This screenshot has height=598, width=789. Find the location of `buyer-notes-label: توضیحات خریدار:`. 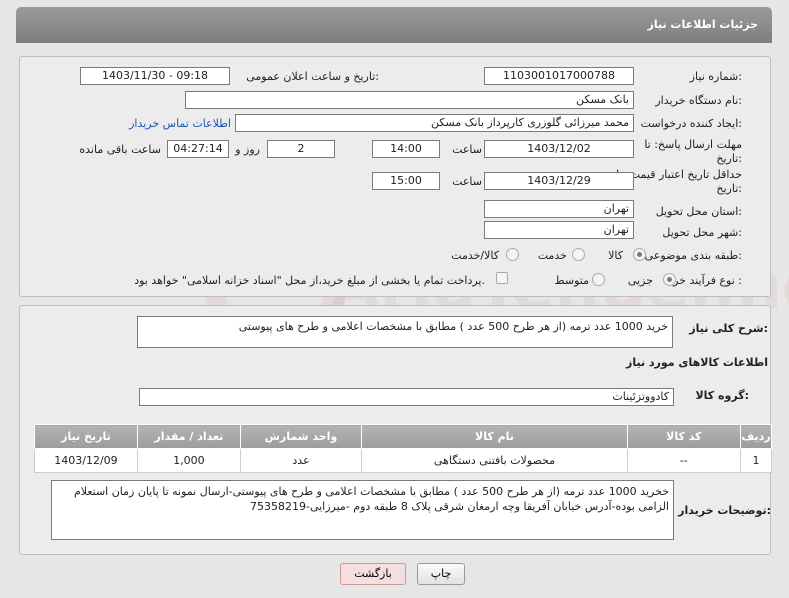

buyer-notes-label: توضیحات خریدار: is located at coordinates (724, 510).